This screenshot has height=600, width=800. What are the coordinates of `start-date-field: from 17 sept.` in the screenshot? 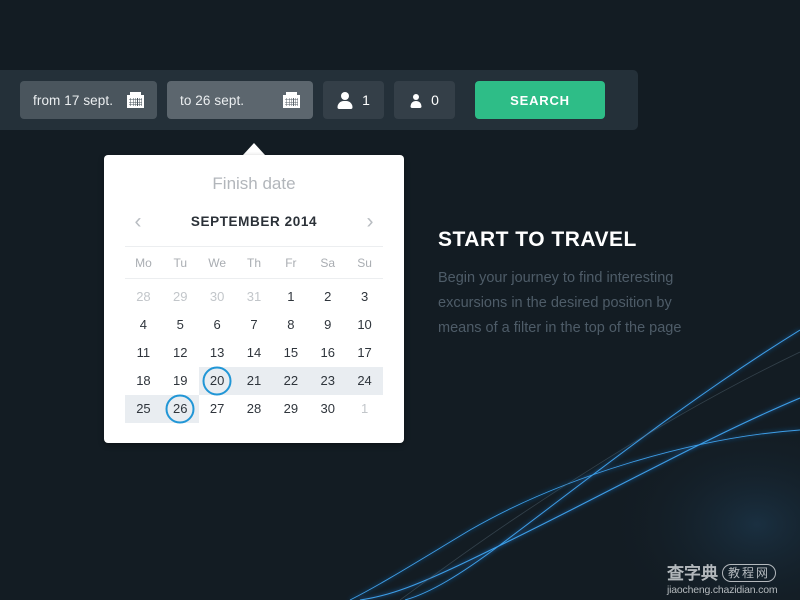 It's located at (88, 100).